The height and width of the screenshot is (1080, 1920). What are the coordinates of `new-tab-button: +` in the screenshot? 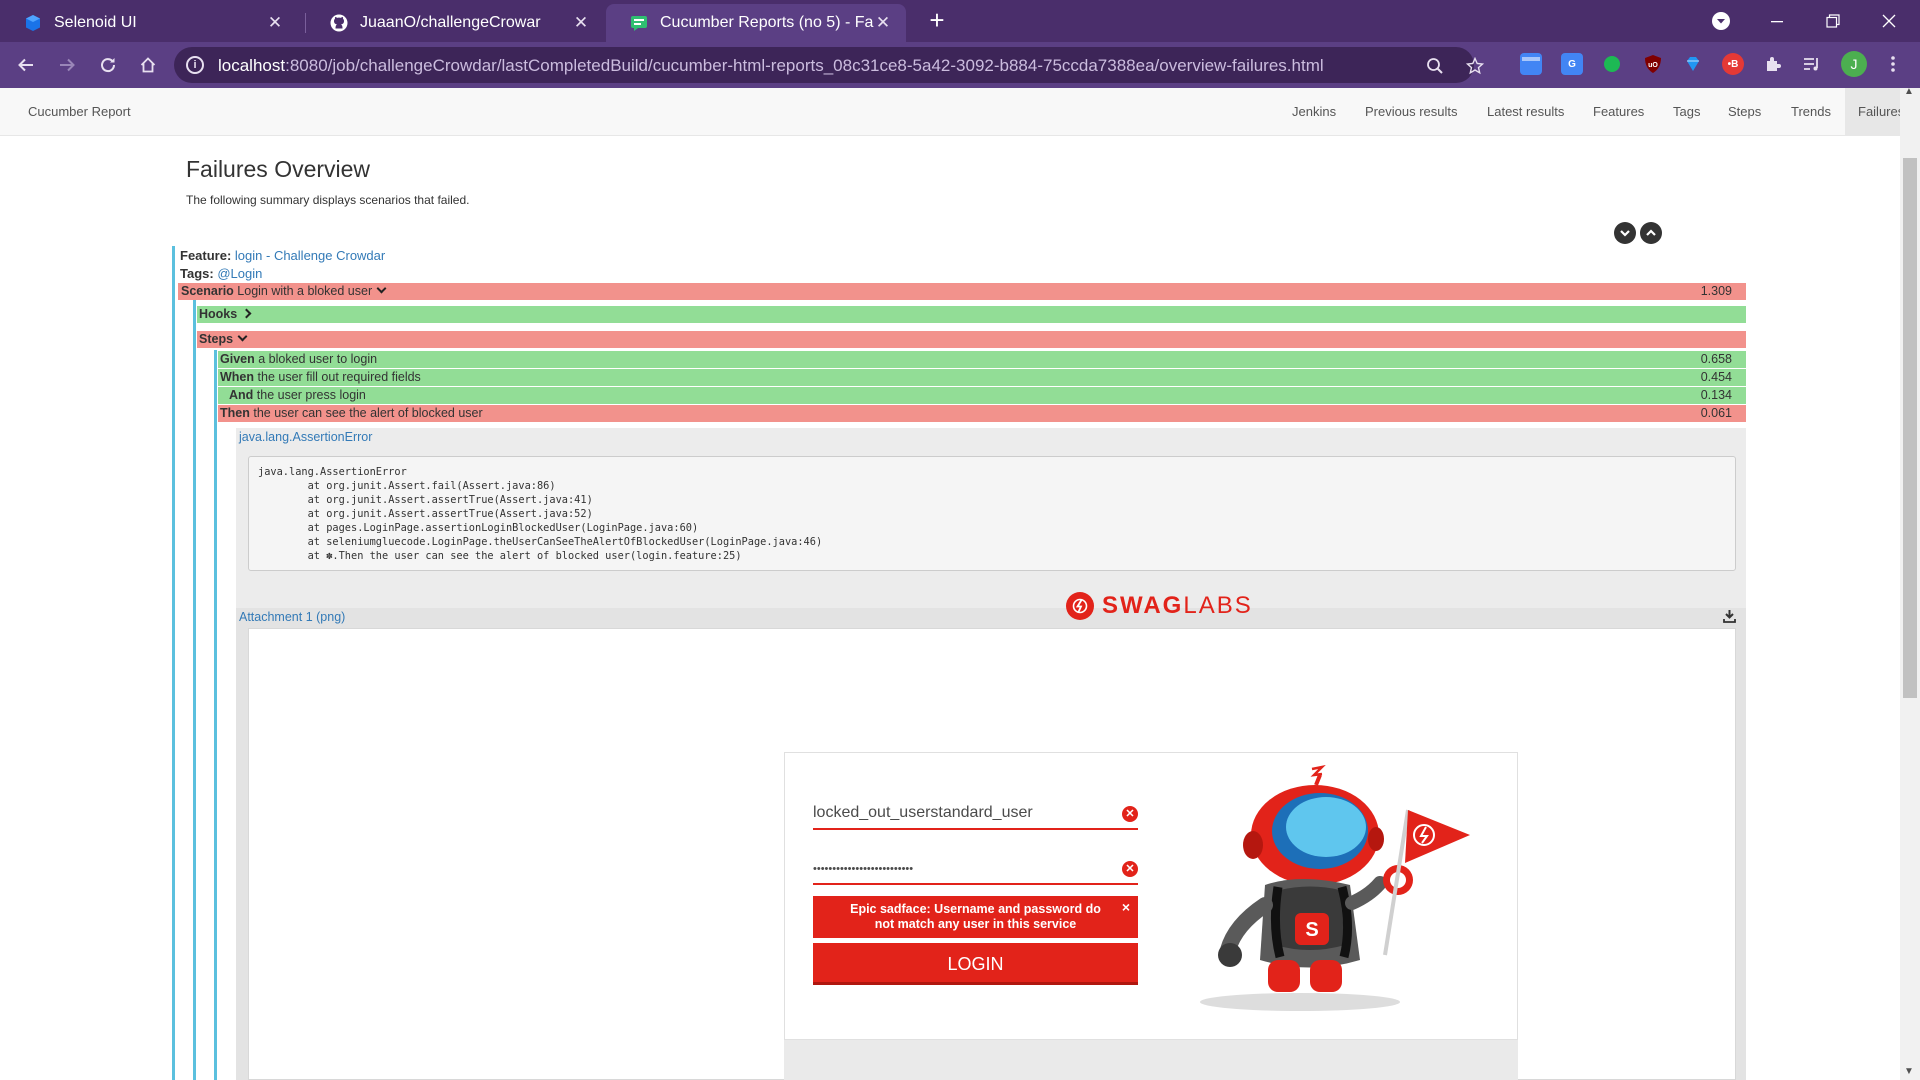 It's located at (937, 21).